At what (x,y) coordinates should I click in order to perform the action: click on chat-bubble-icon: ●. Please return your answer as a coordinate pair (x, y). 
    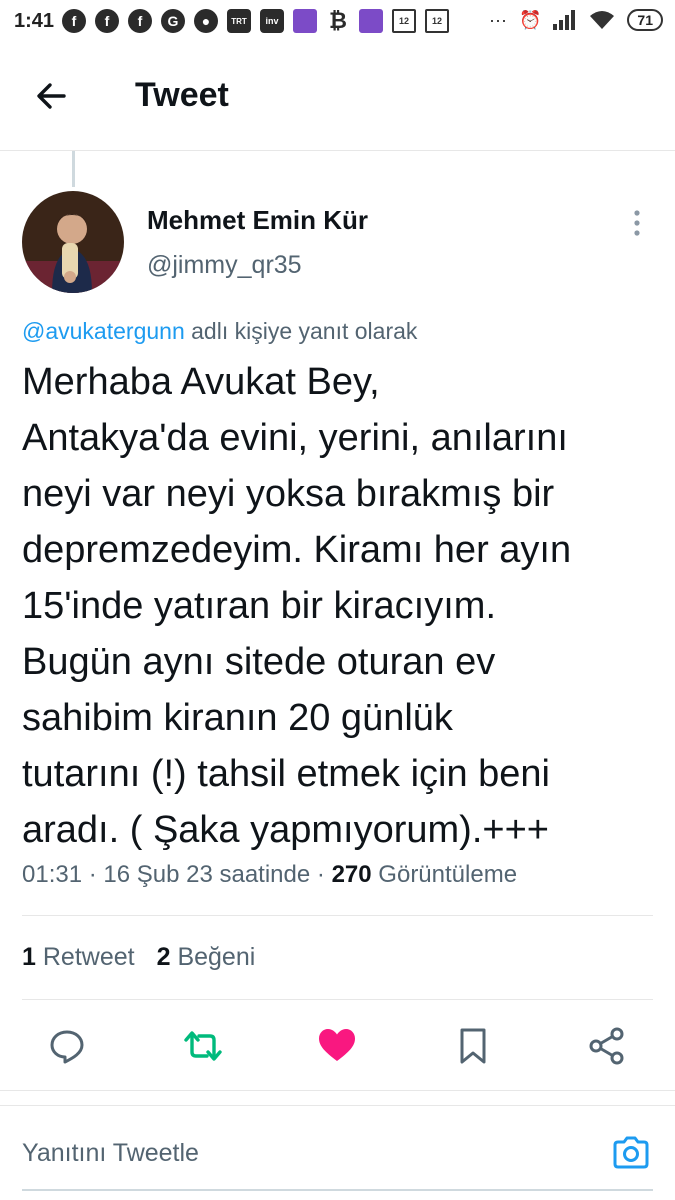
    Looking at the image, I should click on (206, 21).